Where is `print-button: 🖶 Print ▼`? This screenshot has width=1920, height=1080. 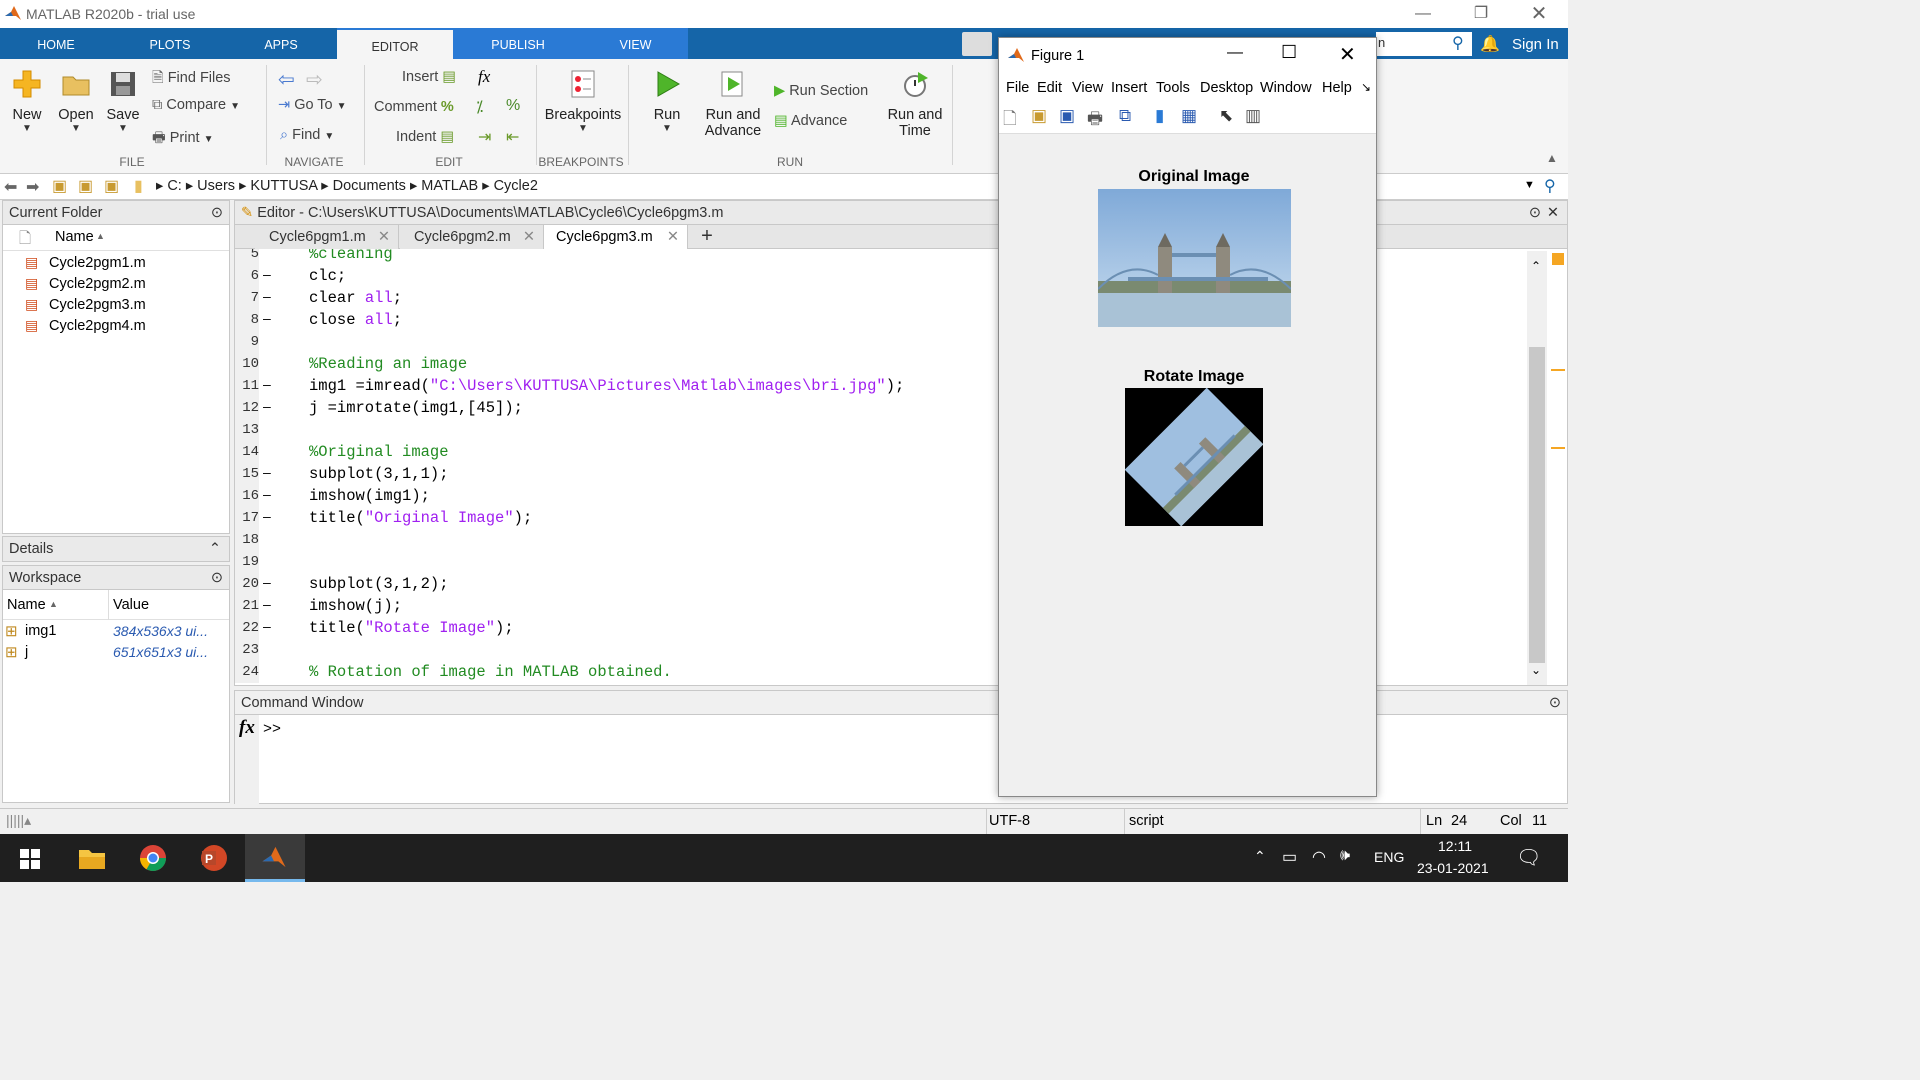 print-button: 🖶 Print ▼ is located at coordinates (183, 139).